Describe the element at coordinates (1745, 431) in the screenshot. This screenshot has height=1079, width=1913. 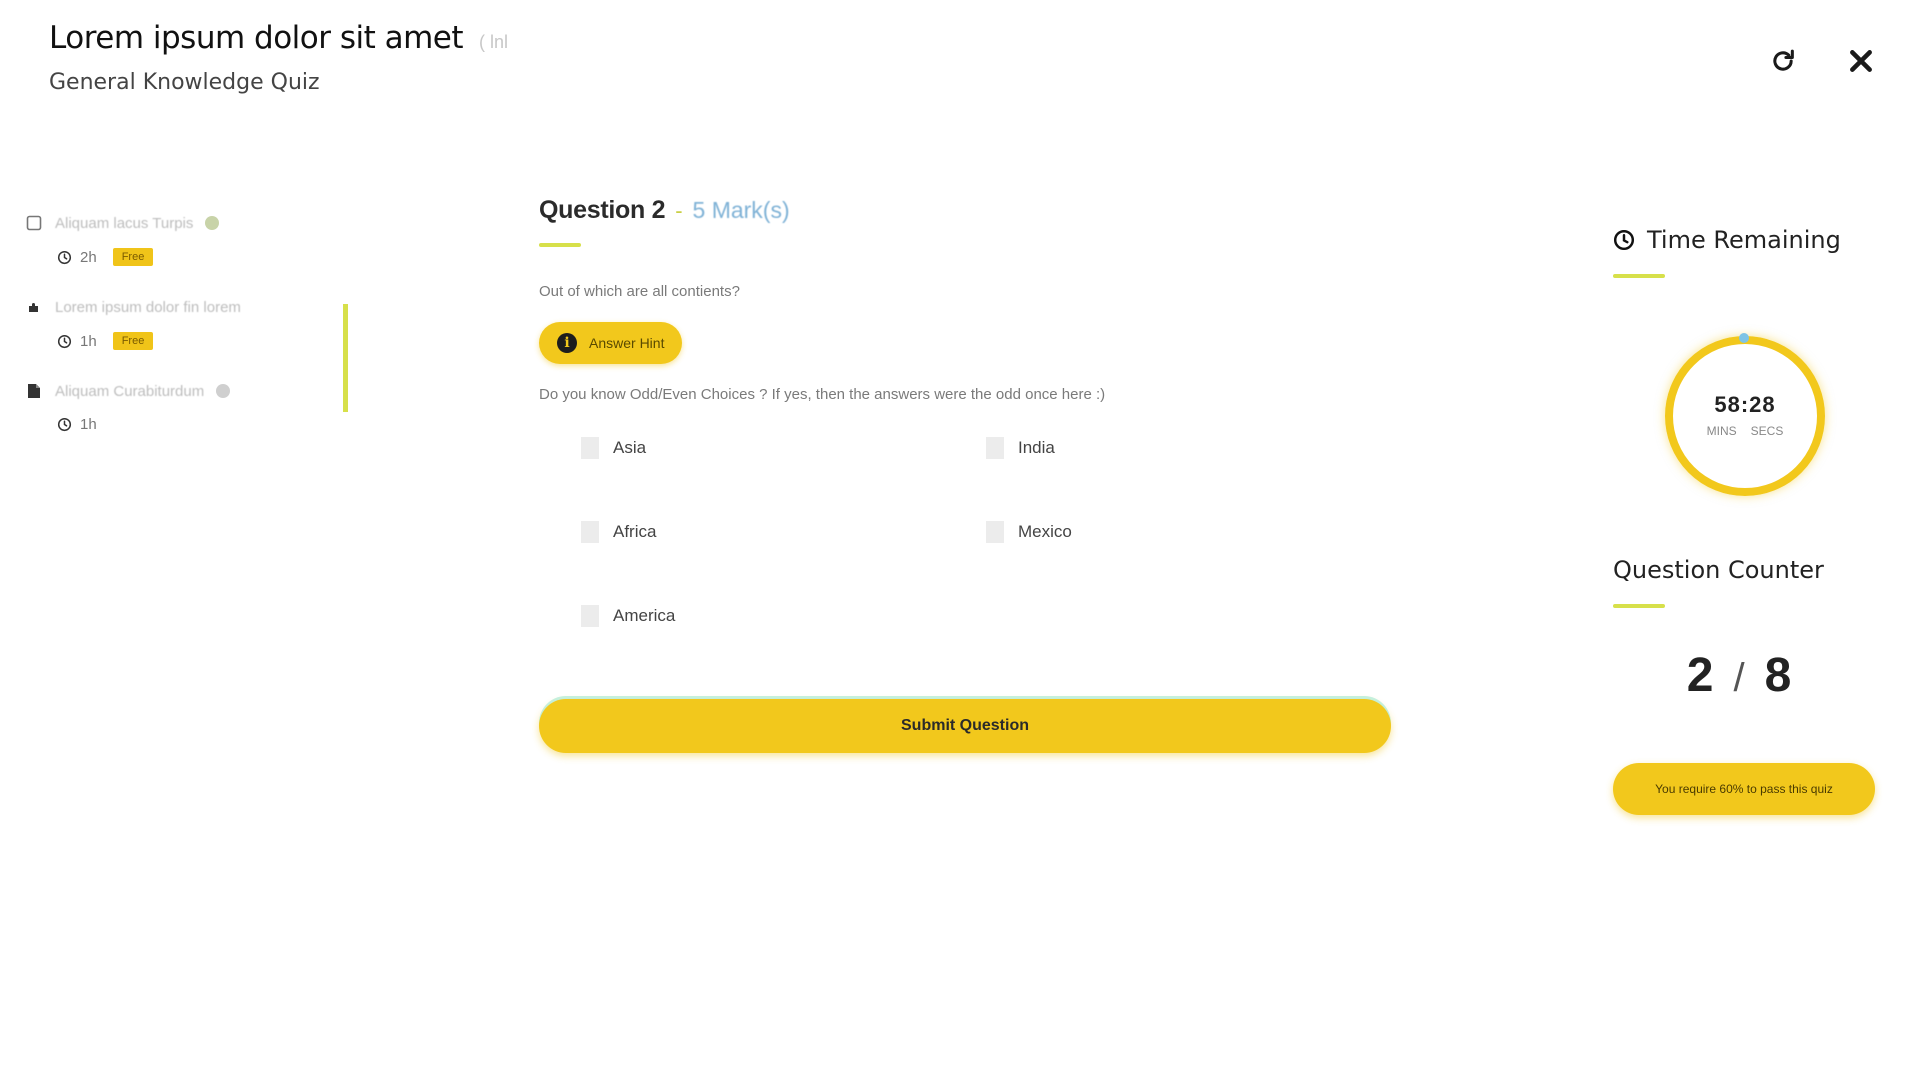
I see `timer-units: MINS SECS` at that location.